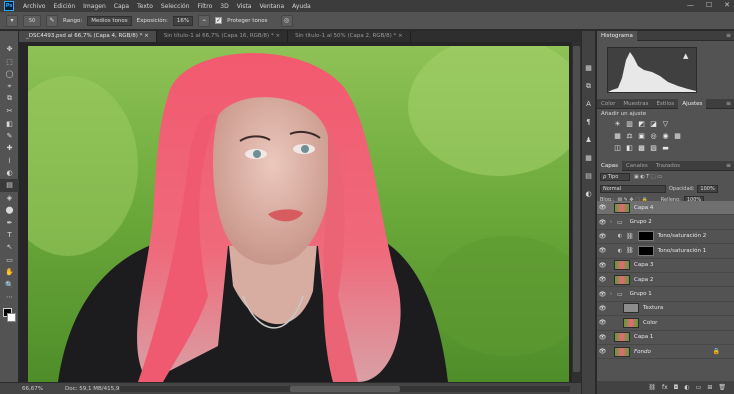  What do you see at coordinates (286, 20) in the screenshot?
I see `pressure-icon: ◎` at bounding box center [286, 20].